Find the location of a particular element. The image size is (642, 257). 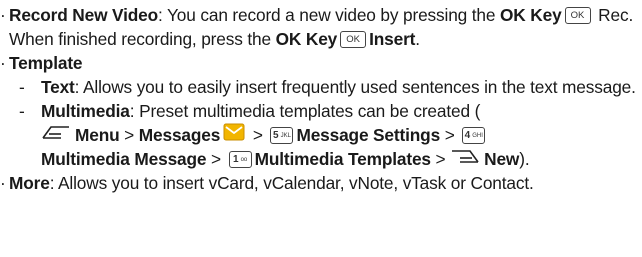

menu-label: Menu is located at coordinates (97, 135).